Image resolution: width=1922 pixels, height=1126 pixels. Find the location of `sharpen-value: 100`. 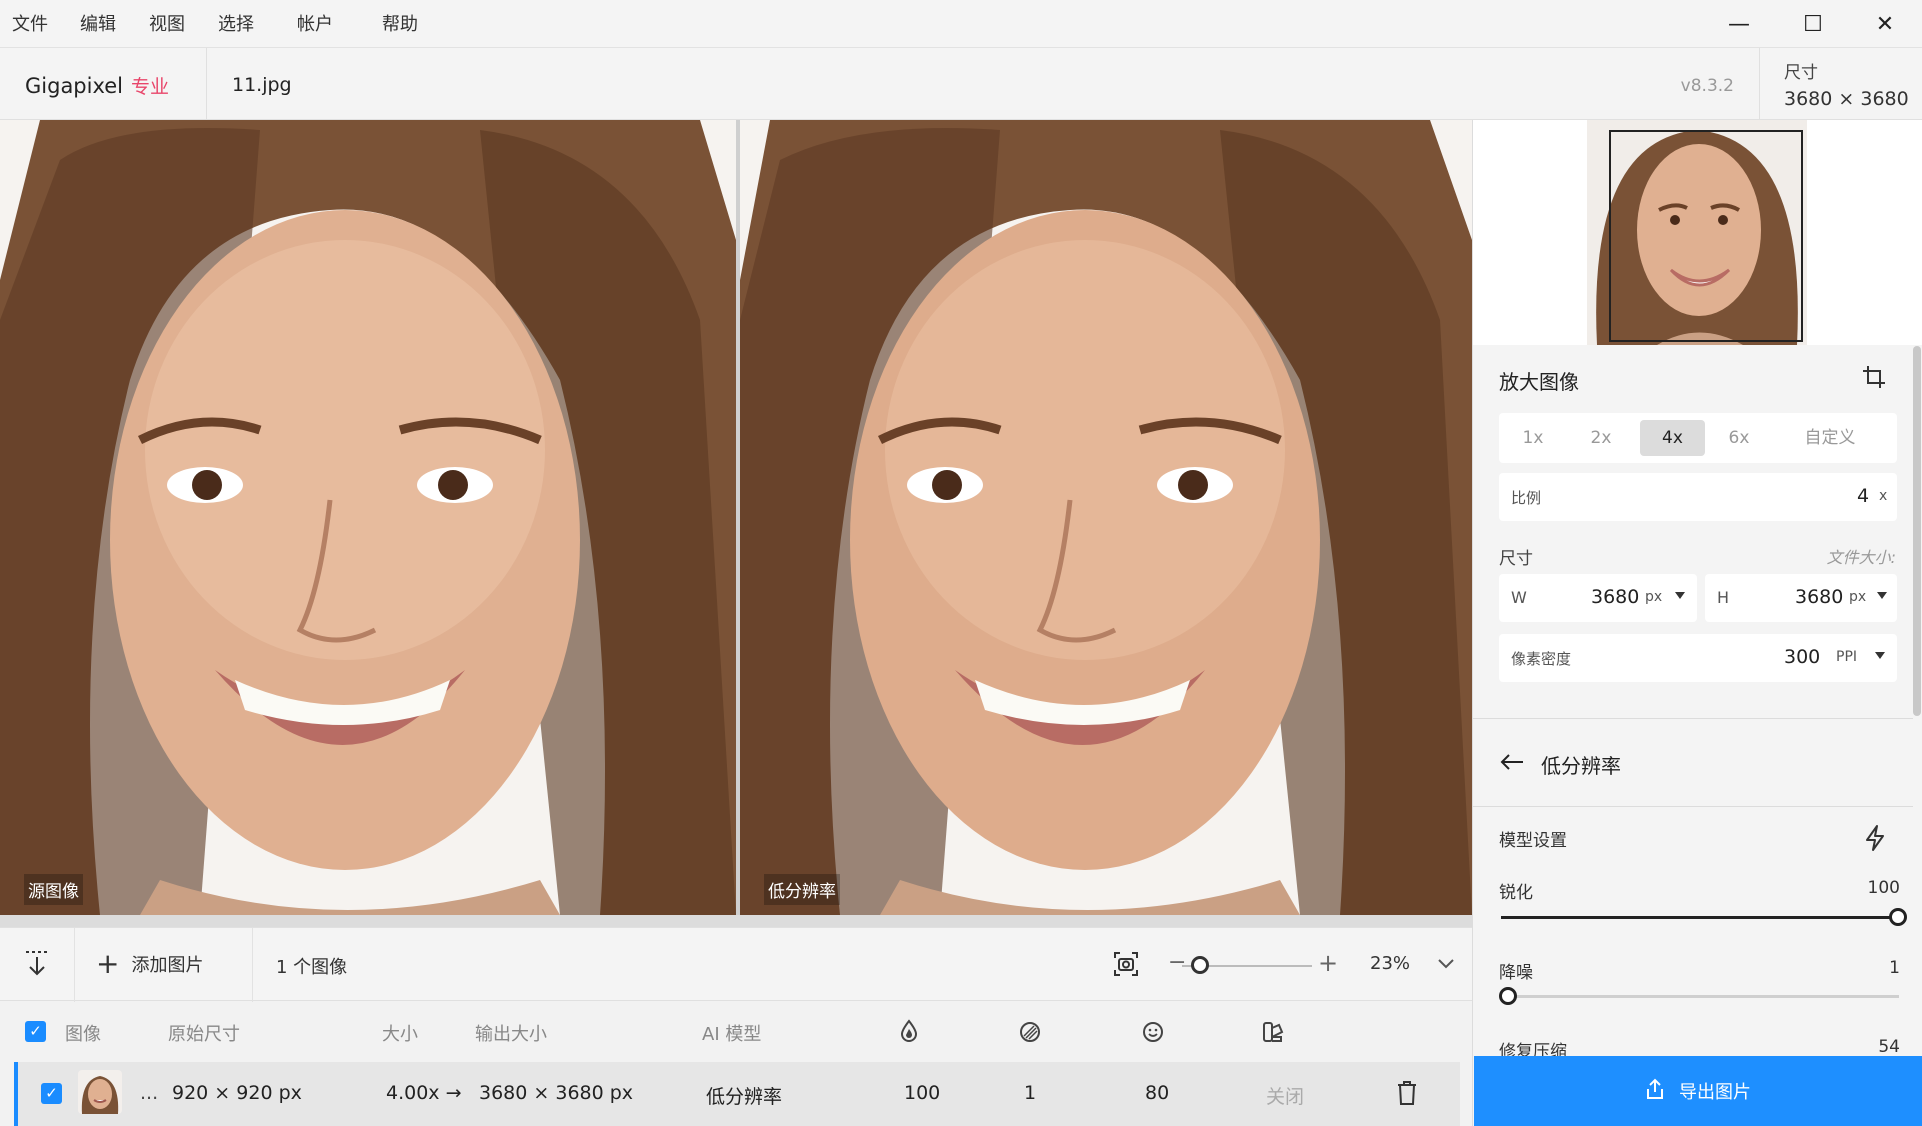

sharpen-value: 100 is located at coordinates (1883, 888).